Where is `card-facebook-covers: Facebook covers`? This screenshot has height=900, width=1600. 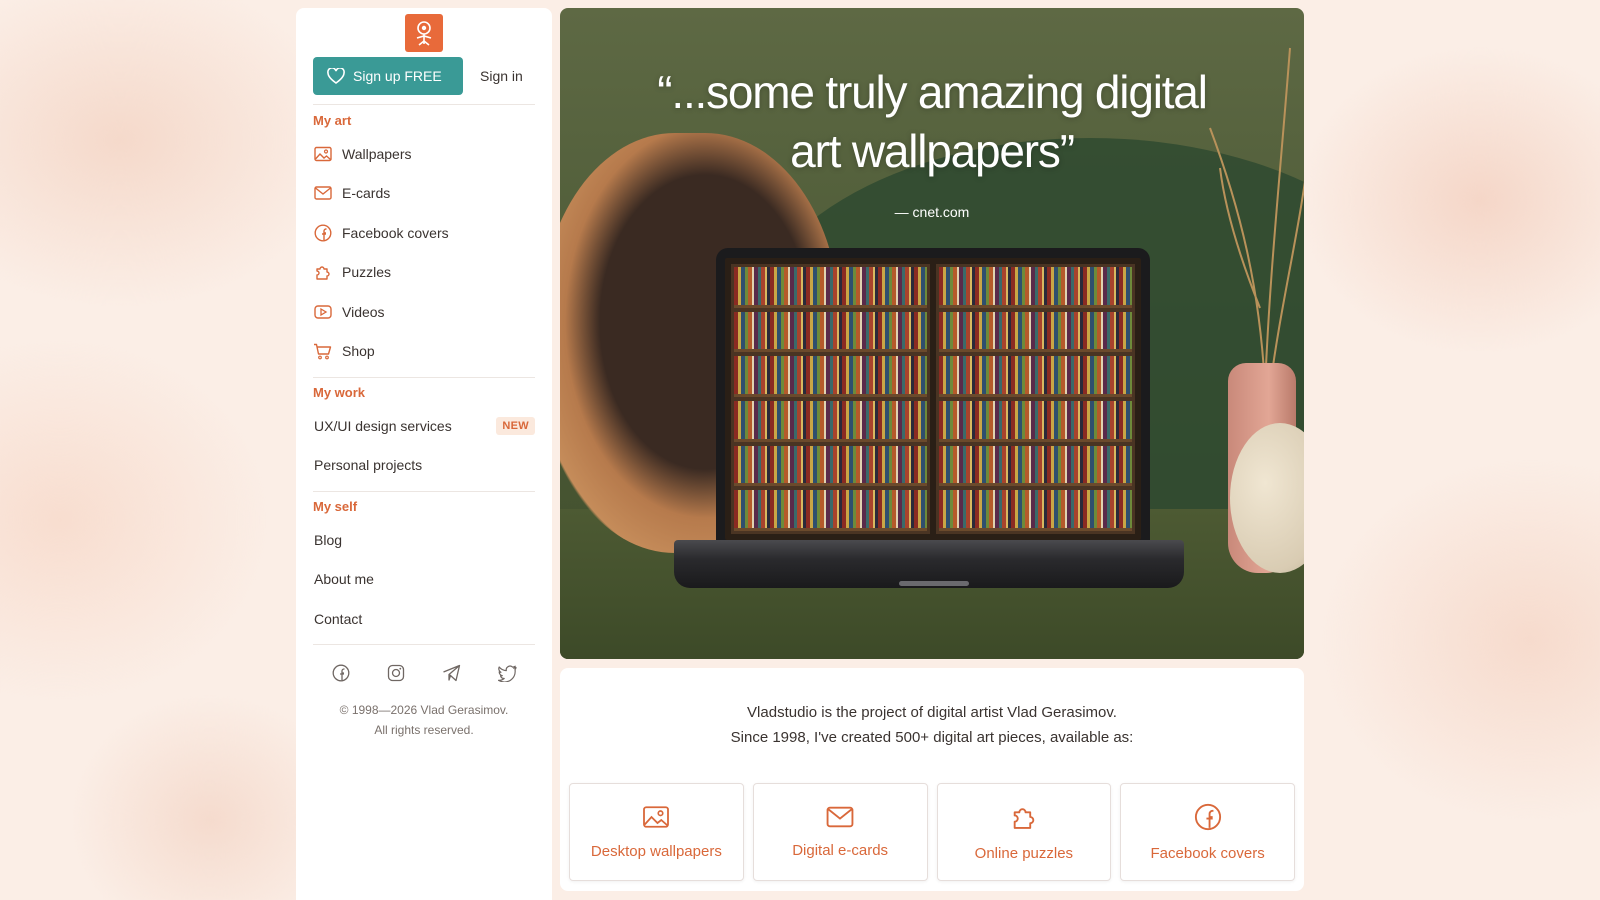
card-facebook-covers: Facebook covers is located at coordinates (1207, 832).